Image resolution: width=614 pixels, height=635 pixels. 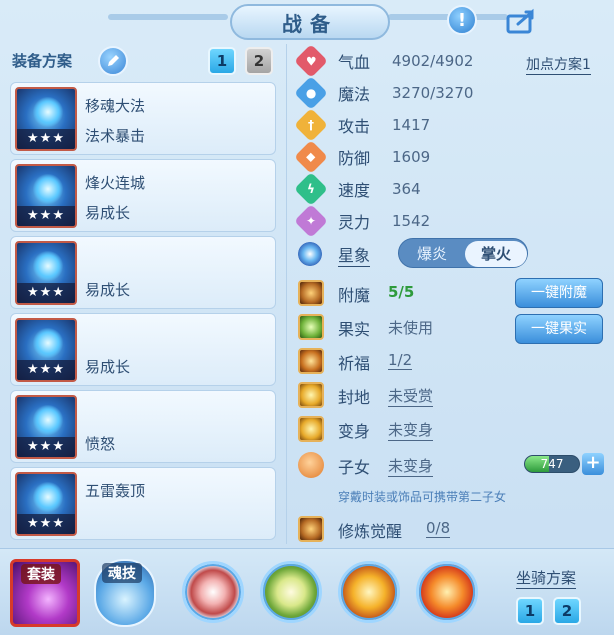 What do you see at coordinates (432, 254) in the screenshot?
I see `star-option-1: 爆炎` at bounding box center [432, 254].